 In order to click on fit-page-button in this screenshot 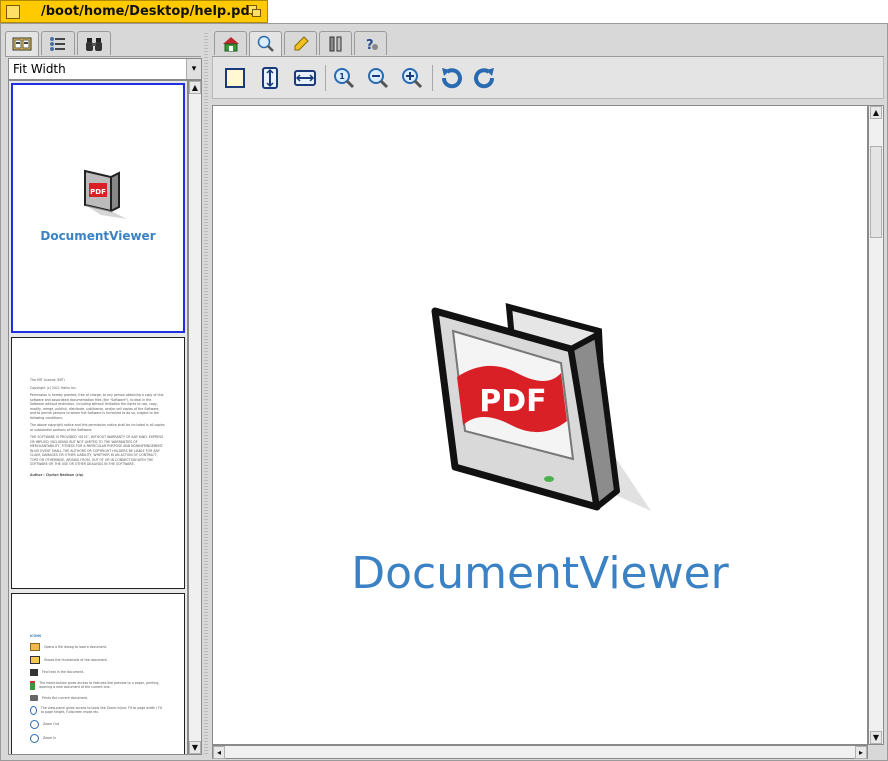, I will do `click(235, 78)`.